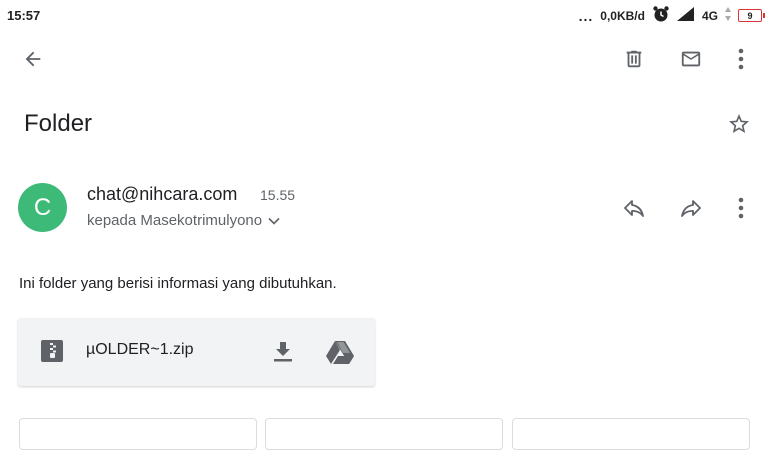  I want to click on toolbar-more-button, so click(741, 59).